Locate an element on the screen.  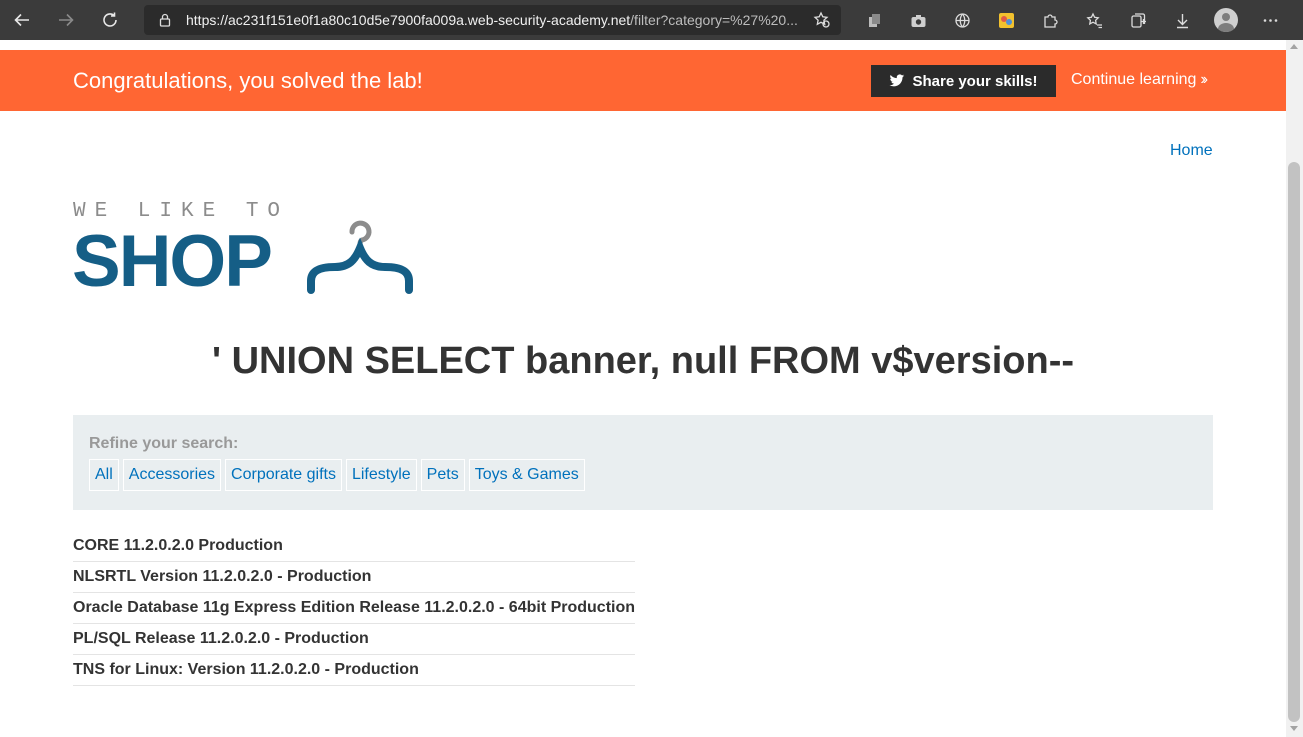
arrow-left-icon is located at coordinates (21, 20).